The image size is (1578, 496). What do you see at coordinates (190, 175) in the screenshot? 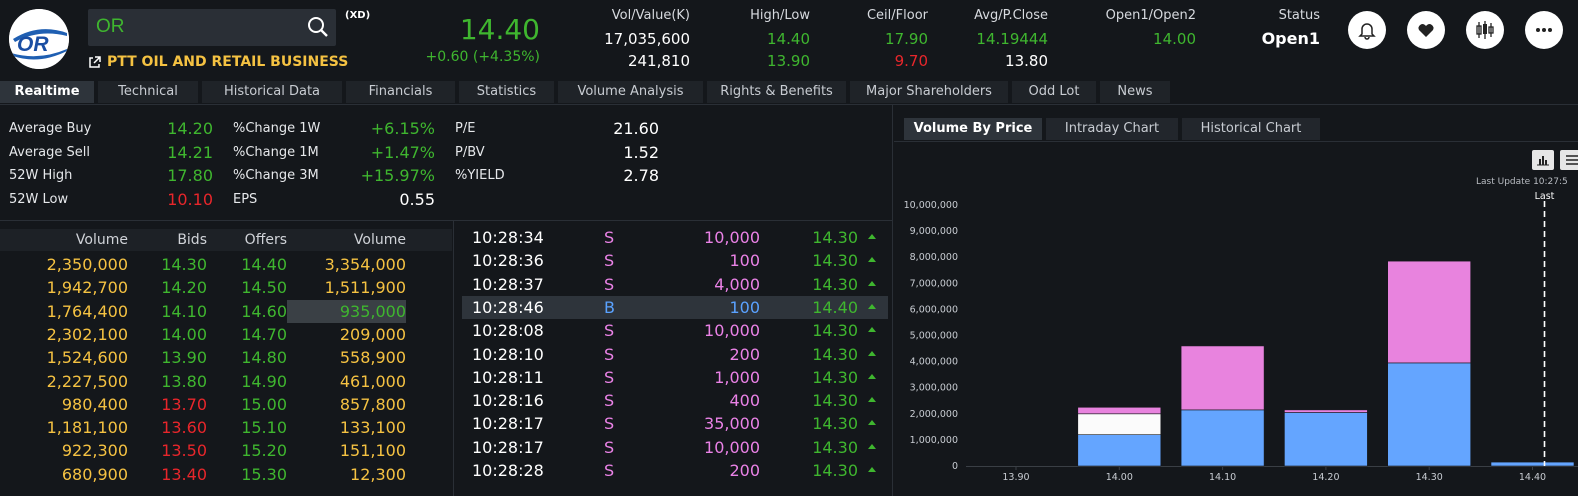
I see `stat-value: 17.80` at bounding box center [190, 175].